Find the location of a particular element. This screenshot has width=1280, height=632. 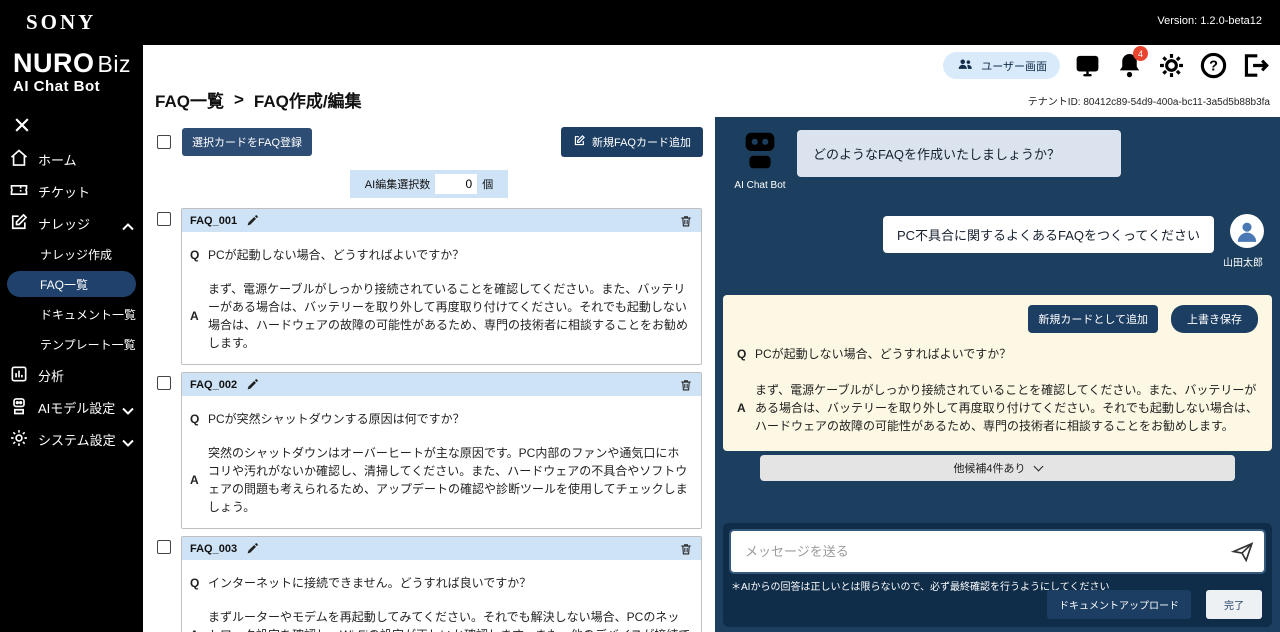

message-input is located at coordinates (997, 551).